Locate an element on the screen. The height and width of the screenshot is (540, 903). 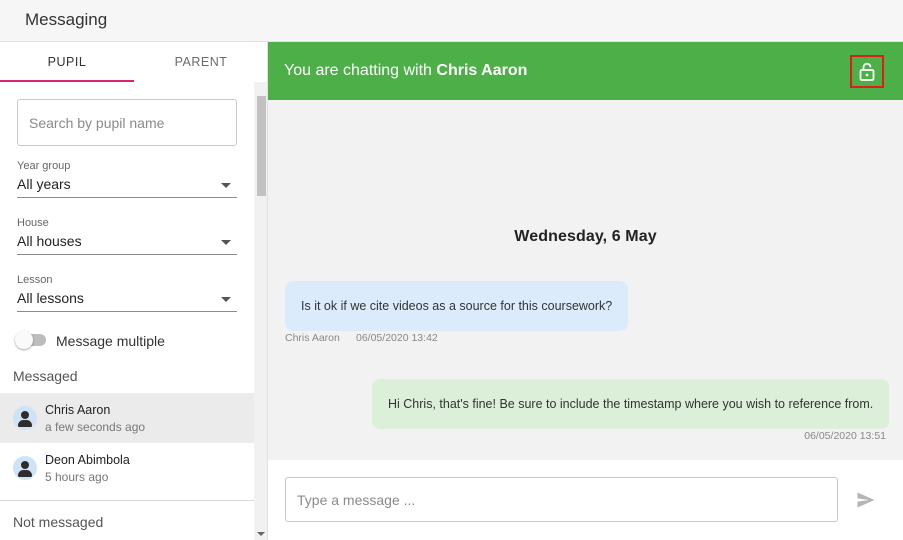
house-value: All houses is located at coordinates (49, 241).